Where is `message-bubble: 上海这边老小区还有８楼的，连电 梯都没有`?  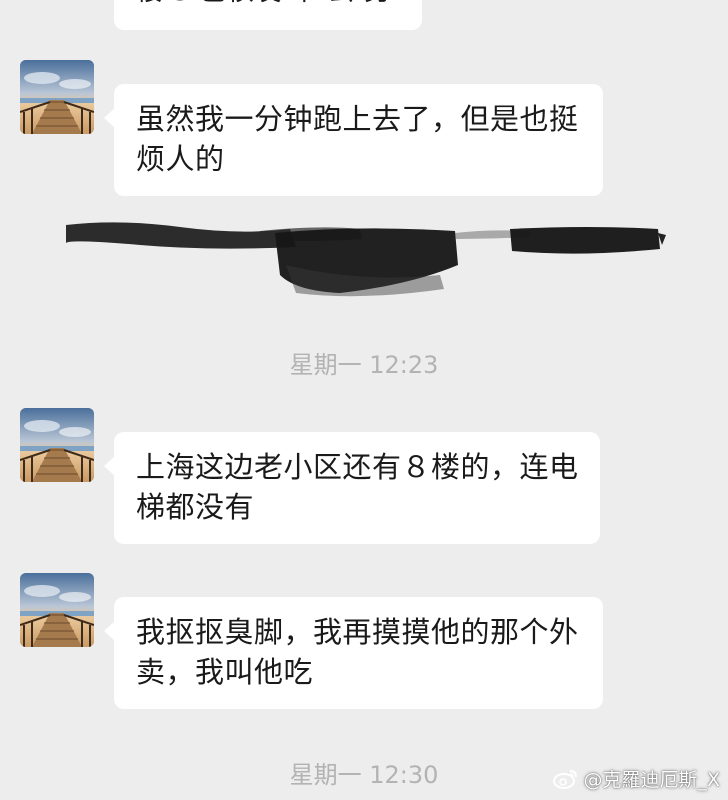
message-bubble: 上海这边老小区还有８楼的，连电 梯都没有 is located at coordinates (352, 488).